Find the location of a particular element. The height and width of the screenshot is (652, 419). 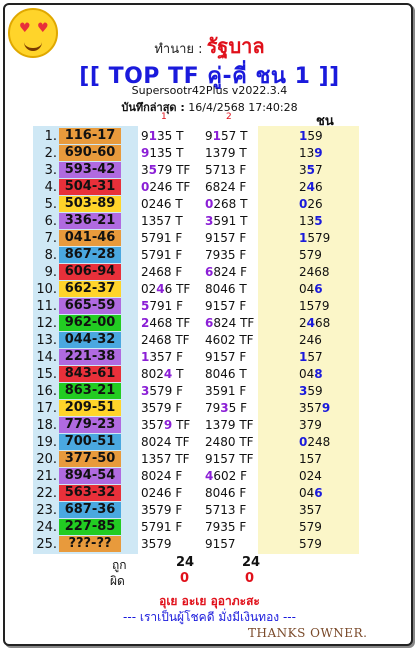

set1-digits: 0246 T is located at coordinates (162, 204).